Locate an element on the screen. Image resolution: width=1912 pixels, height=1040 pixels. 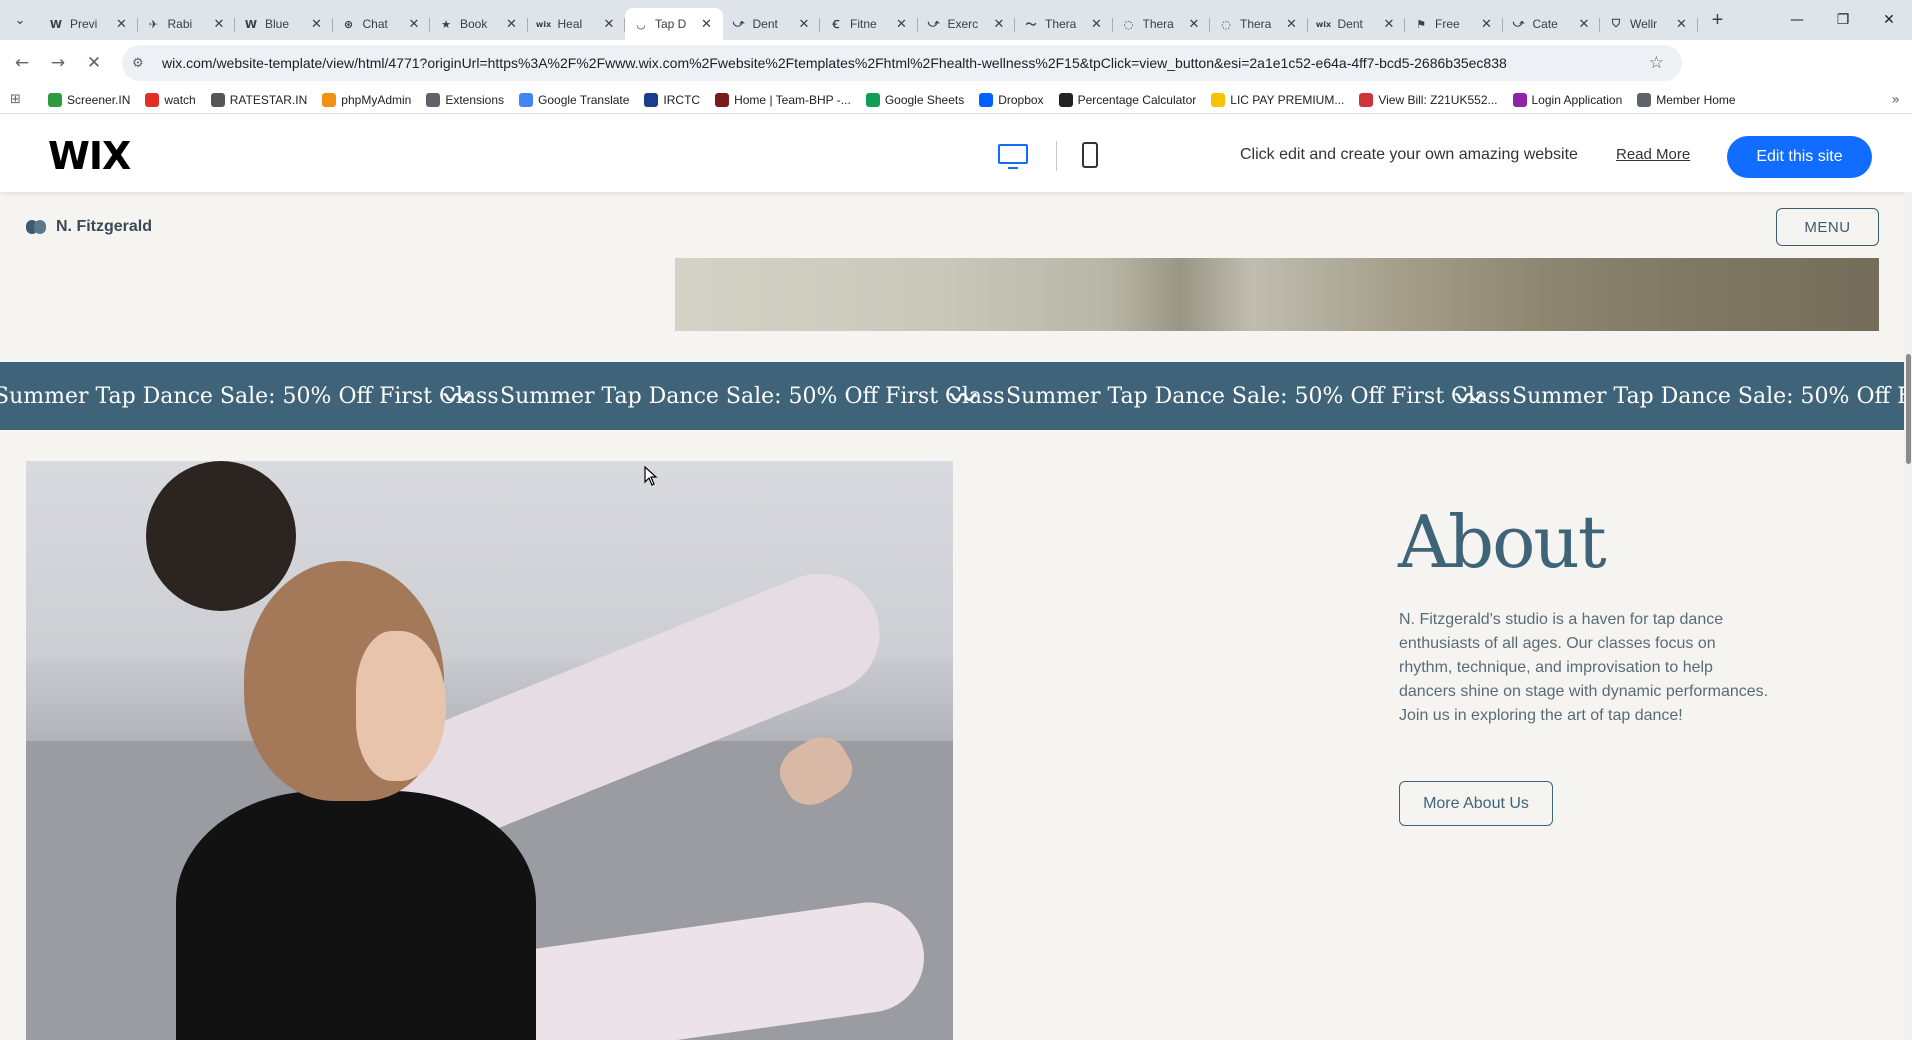
bookmark-item: Percentage Calculator is located at coordinates (1127, 99).